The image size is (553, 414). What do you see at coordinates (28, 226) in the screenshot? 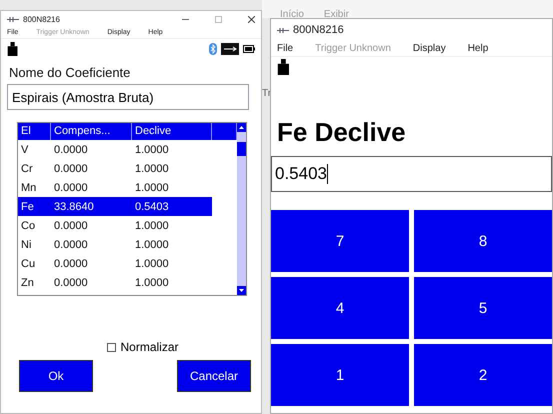
I see `table-cell-text: Co` at bounding box center [28, 226].